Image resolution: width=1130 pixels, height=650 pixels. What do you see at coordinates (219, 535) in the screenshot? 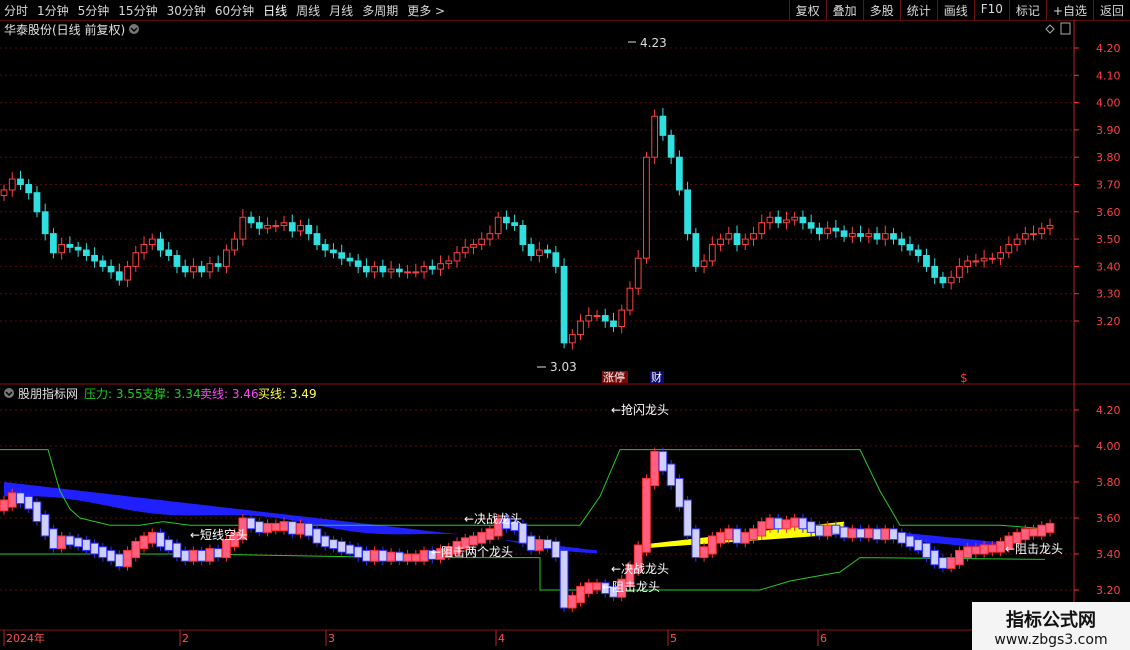
I see `annotation-short: ←短线空头` at bounding box center [219, 535].